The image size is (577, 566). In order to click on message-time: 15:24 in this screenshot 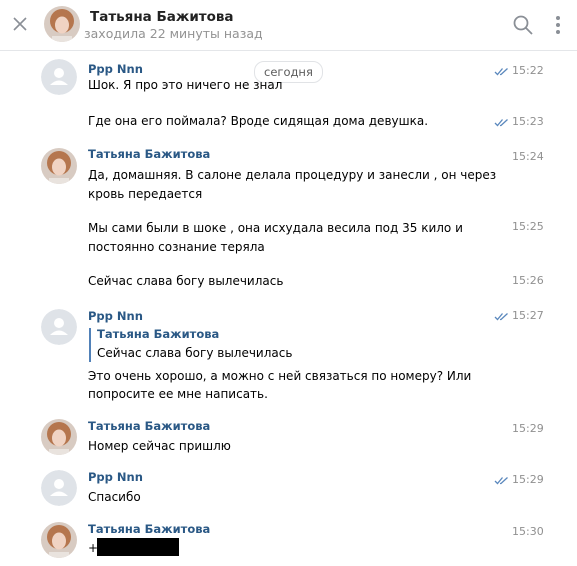, I will do `click(528, 156)`.